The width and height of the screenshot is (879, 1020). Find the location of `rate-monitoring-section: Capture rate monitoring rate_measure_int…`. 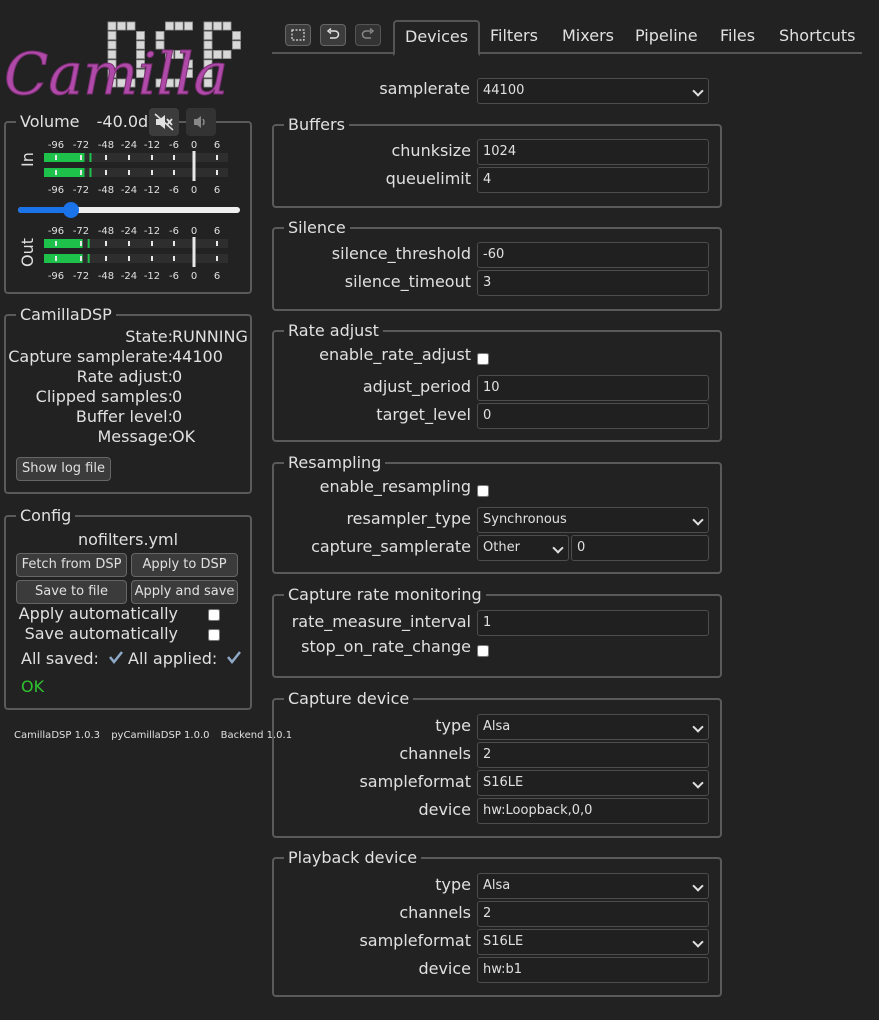

rate-monitoring-section: Capture rate monitoring rate_measure_int… is located at coordinates (497, 631).